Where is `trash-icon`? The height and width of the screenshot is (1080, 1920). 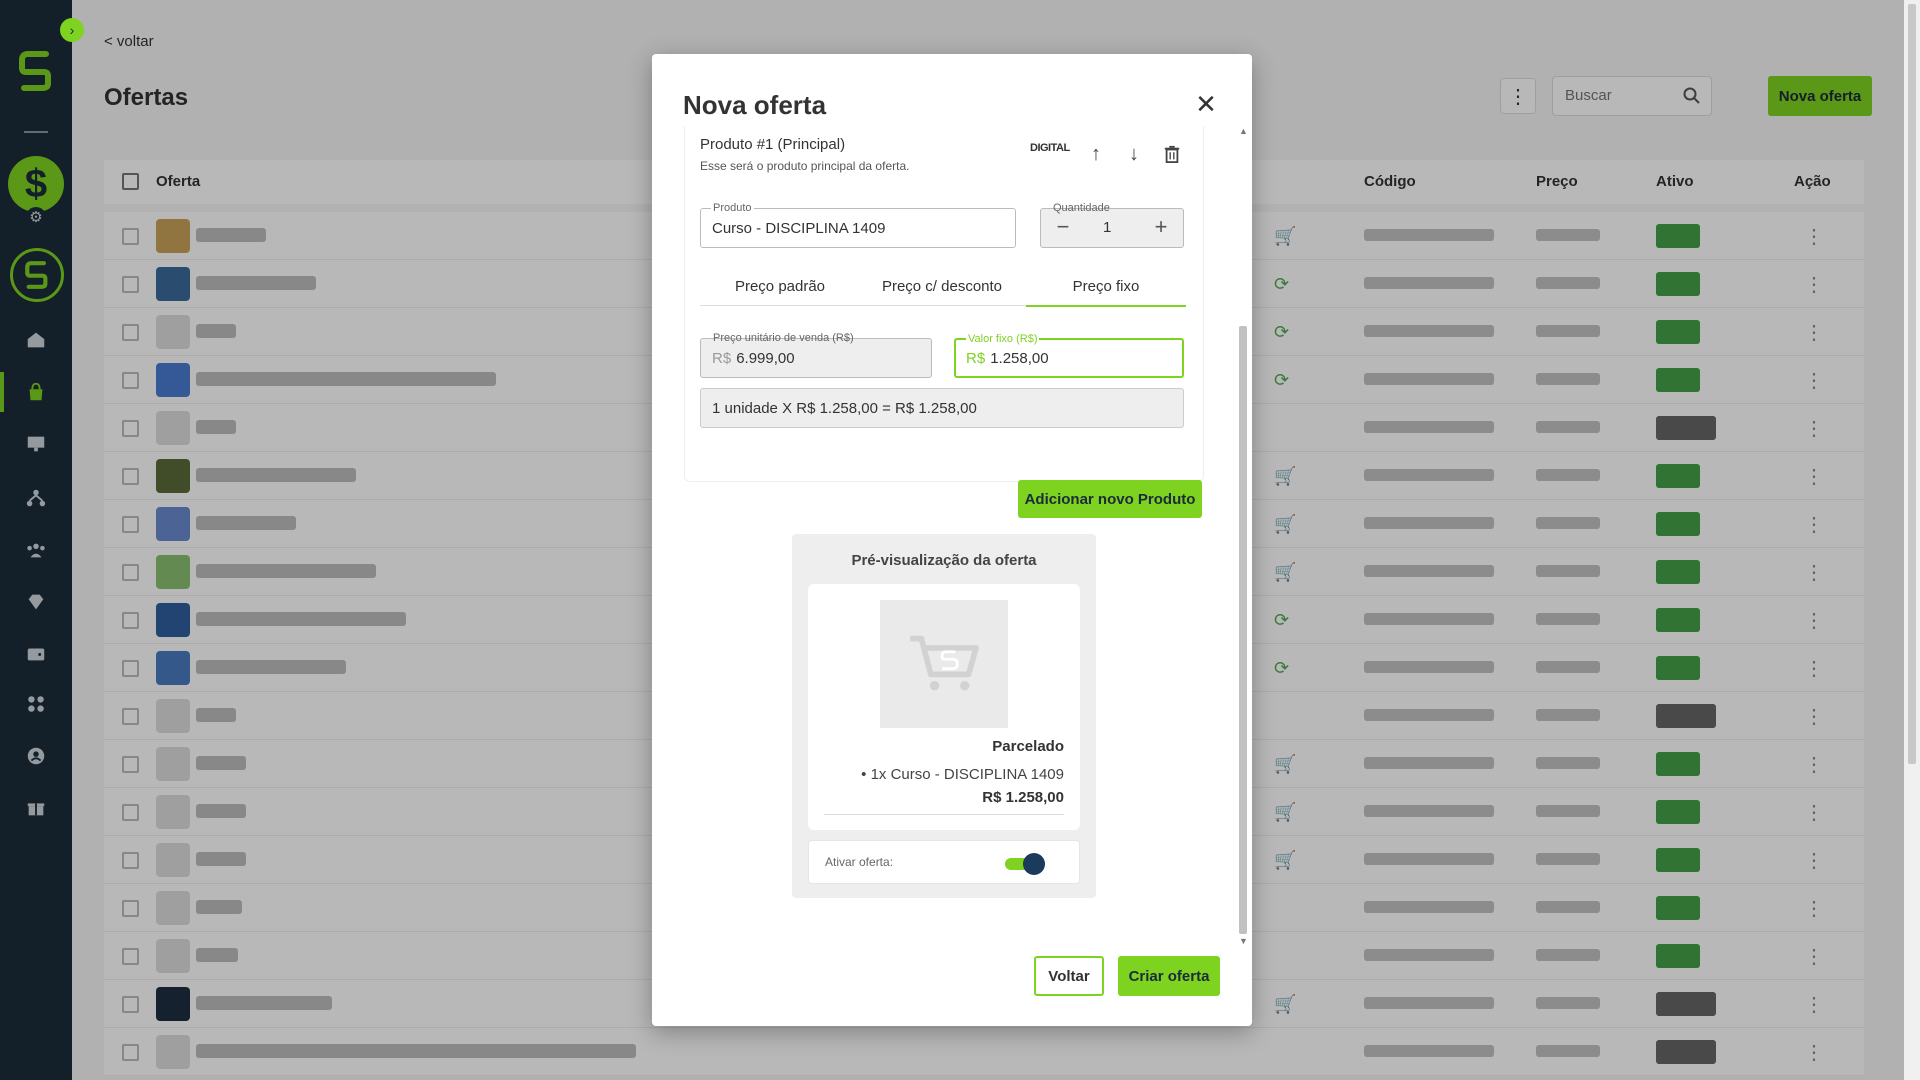
trash-icon is located at coordinates (1172, 154).